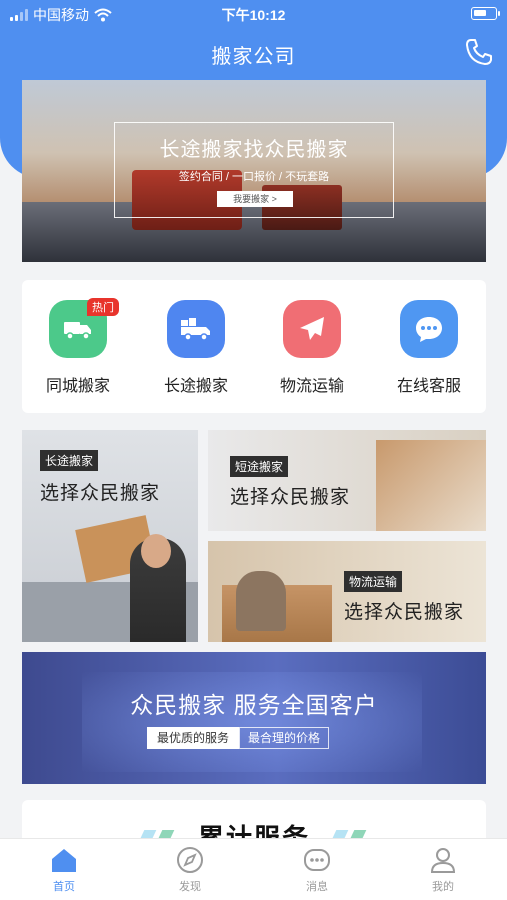  I want to click on tab-label: 发现, so click(190, 887).